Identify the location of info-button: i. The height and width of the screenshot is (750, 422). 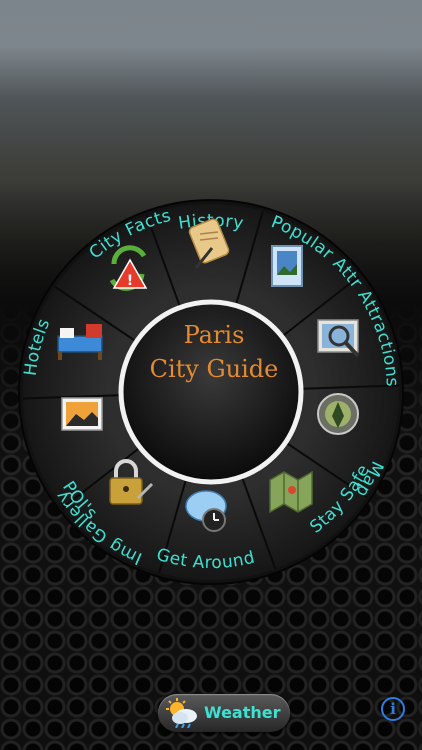
(393, 709).